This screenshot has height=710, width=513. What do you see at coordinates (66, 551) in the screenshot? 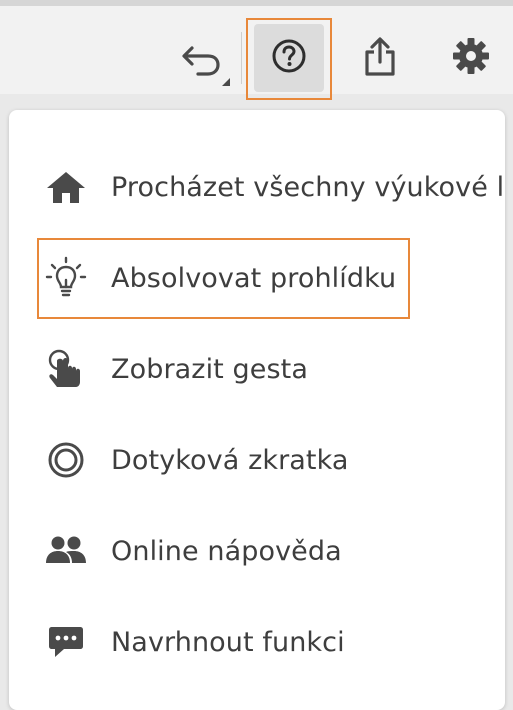
I see `people-icon` at bounding box center [66, 551].